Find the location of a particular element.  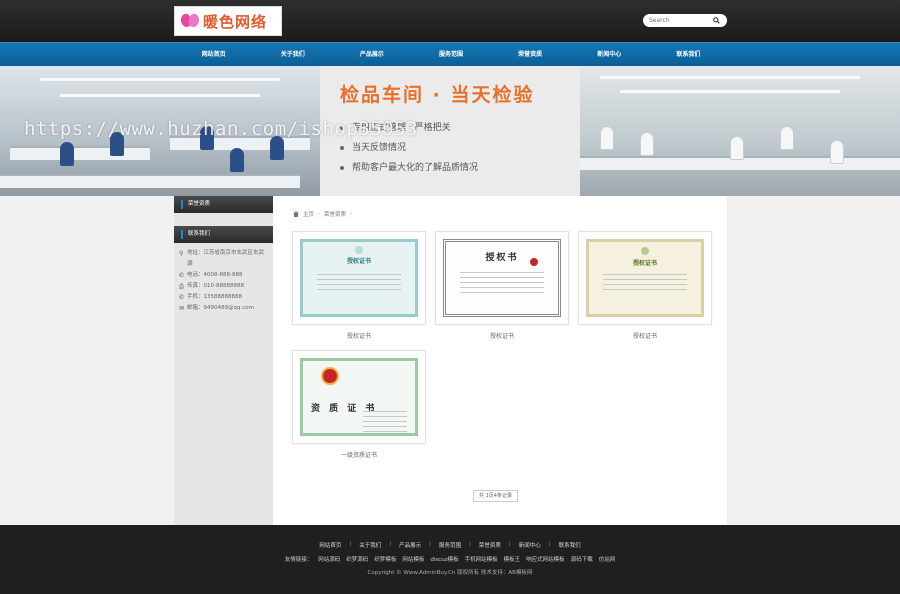

footer-link-honors: 荣誉资质 is located at coordinates (490, 545).